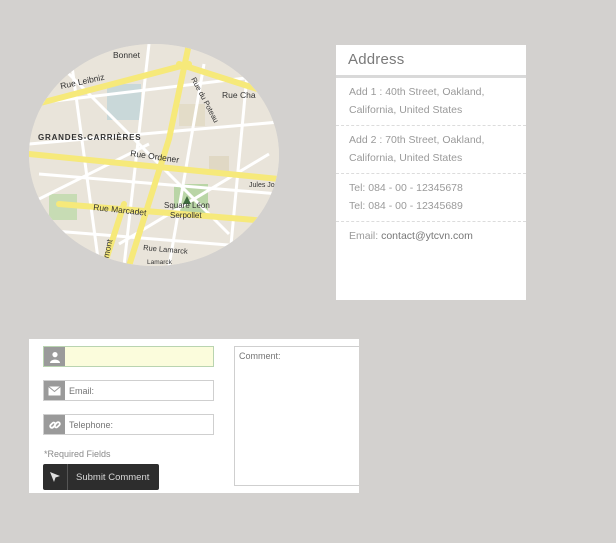  I want to click on envelope-icon, so click(54, 390).